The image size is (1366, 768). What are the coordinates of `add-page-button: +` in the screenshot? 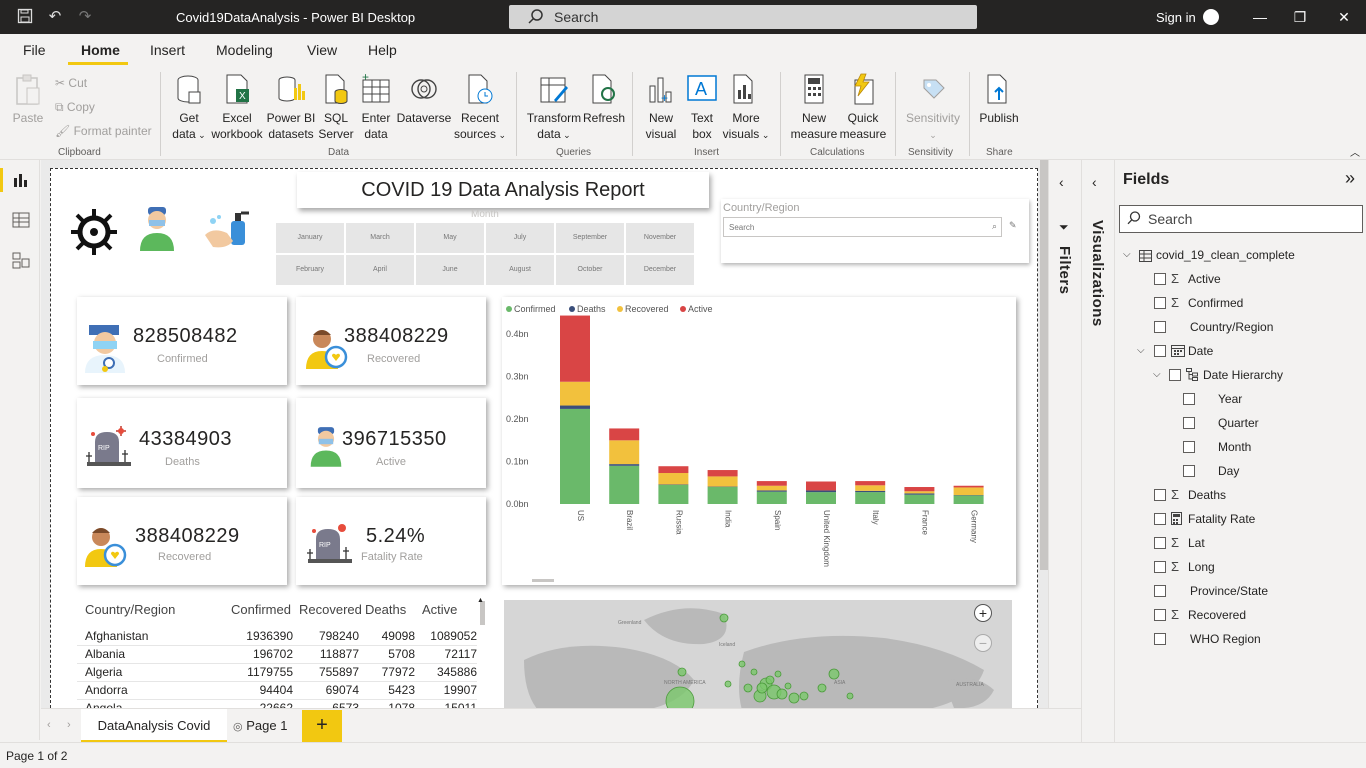 It's located at (322, 726).